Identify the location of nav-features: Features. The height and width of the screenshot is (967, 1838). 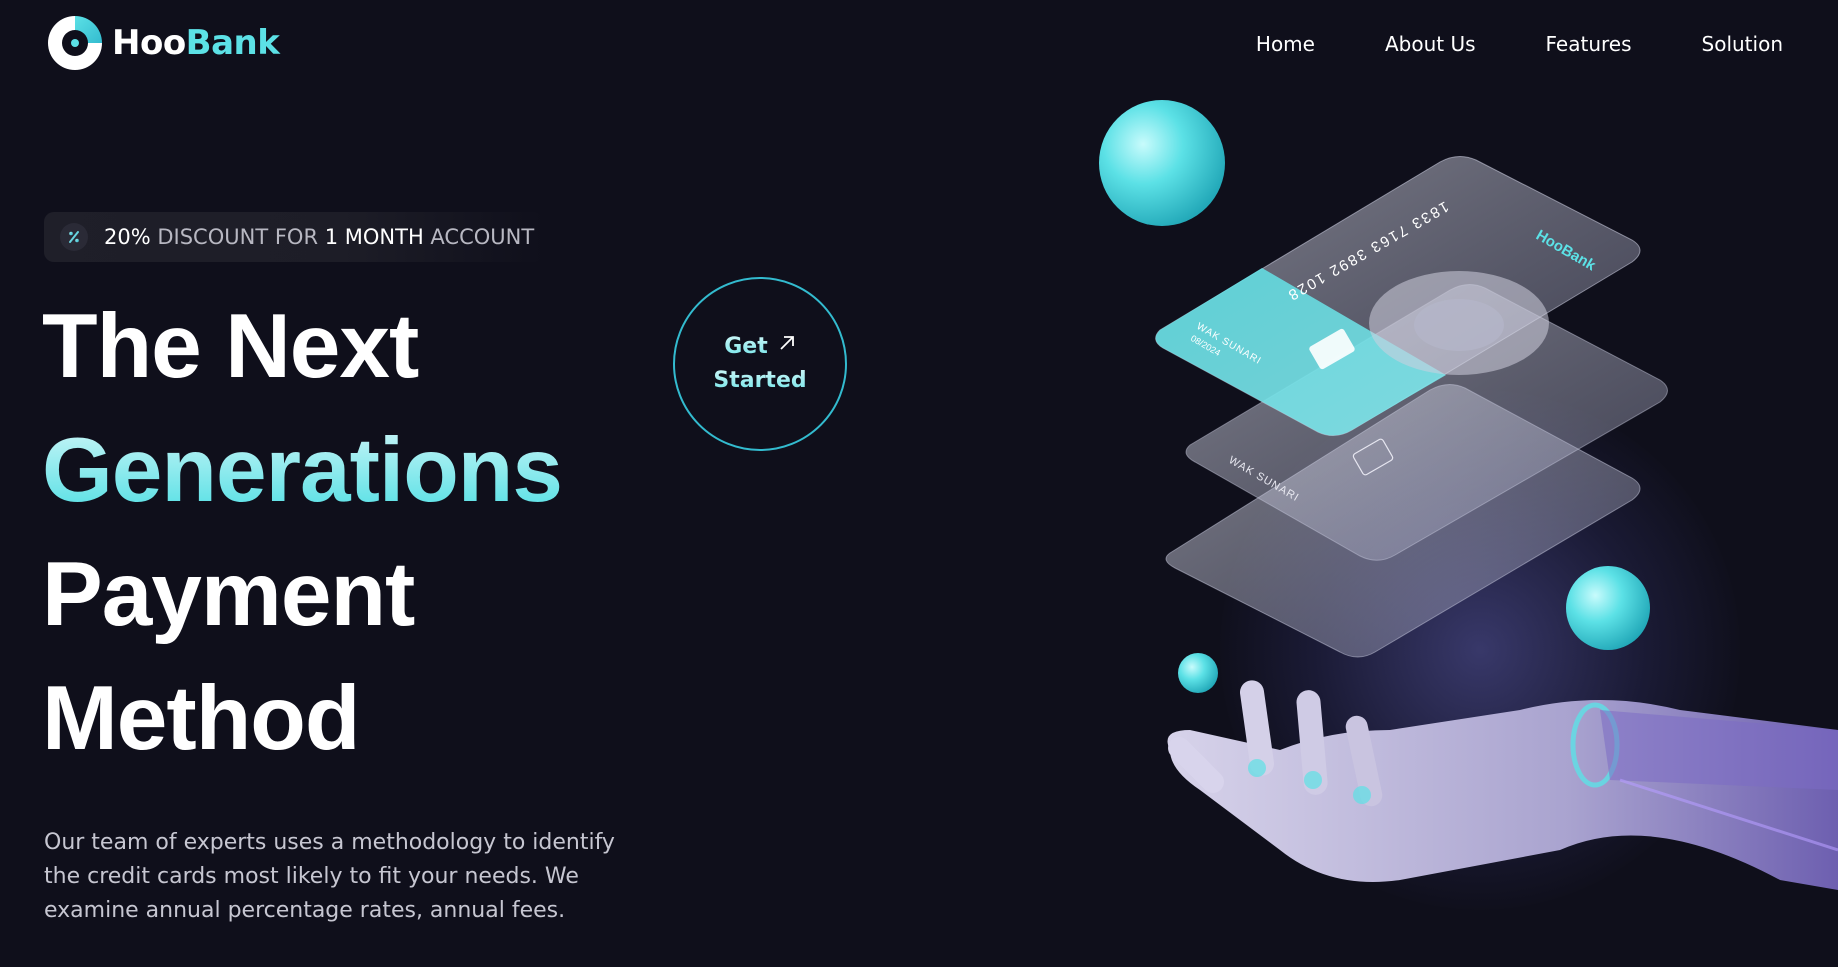
(1589, 44).